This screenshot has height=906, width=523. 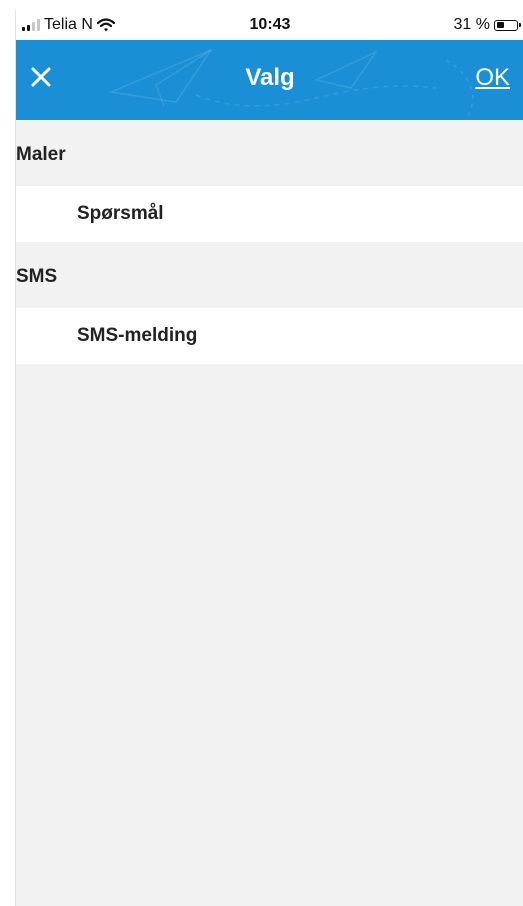 I want to click on status-time: 10:43, so click(x=270, y=24).